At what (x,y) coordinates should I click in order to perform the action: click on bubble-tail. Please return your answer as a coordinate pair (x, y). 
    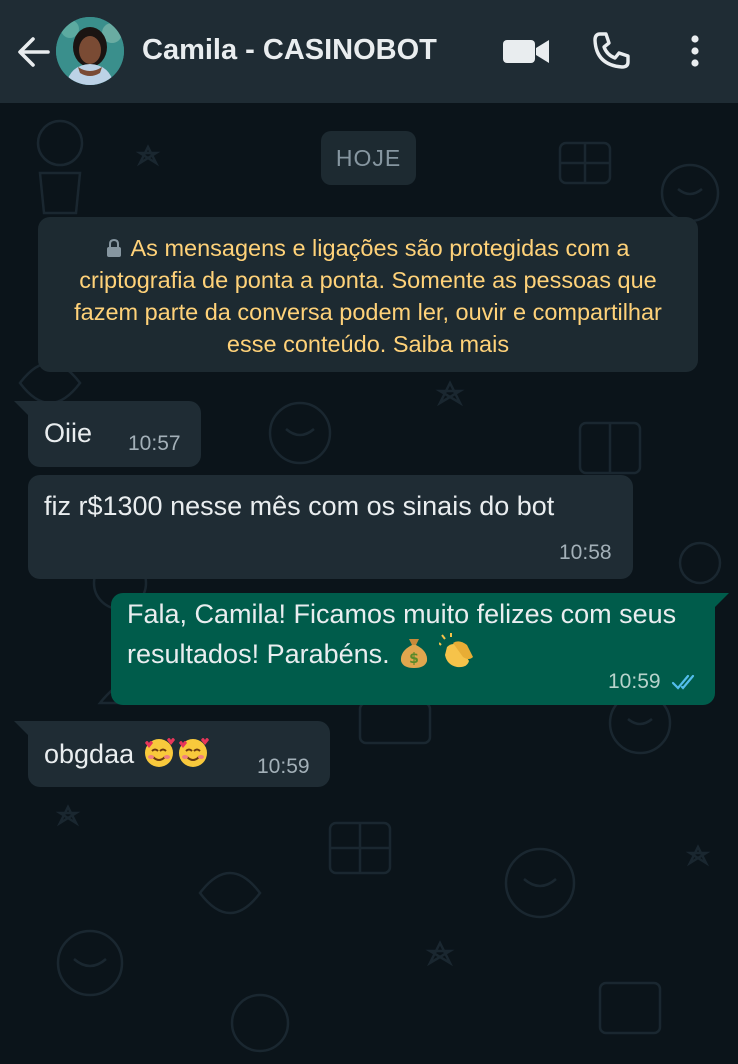
    Looking at the image, I should click on (721, 601).